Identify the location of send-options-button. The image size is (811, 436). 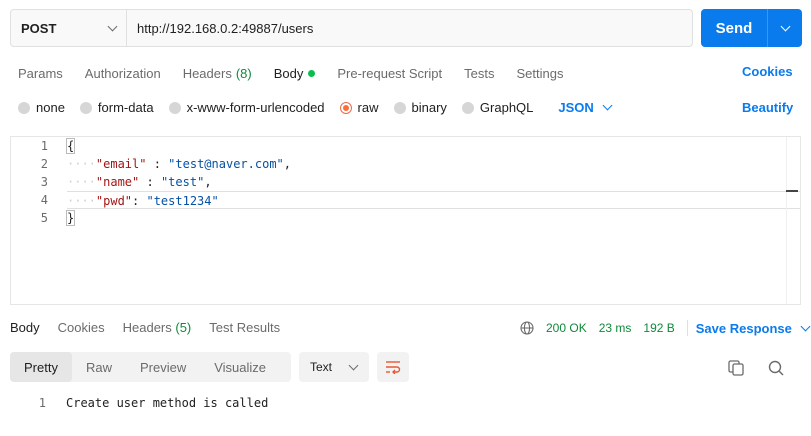
(784, 28).